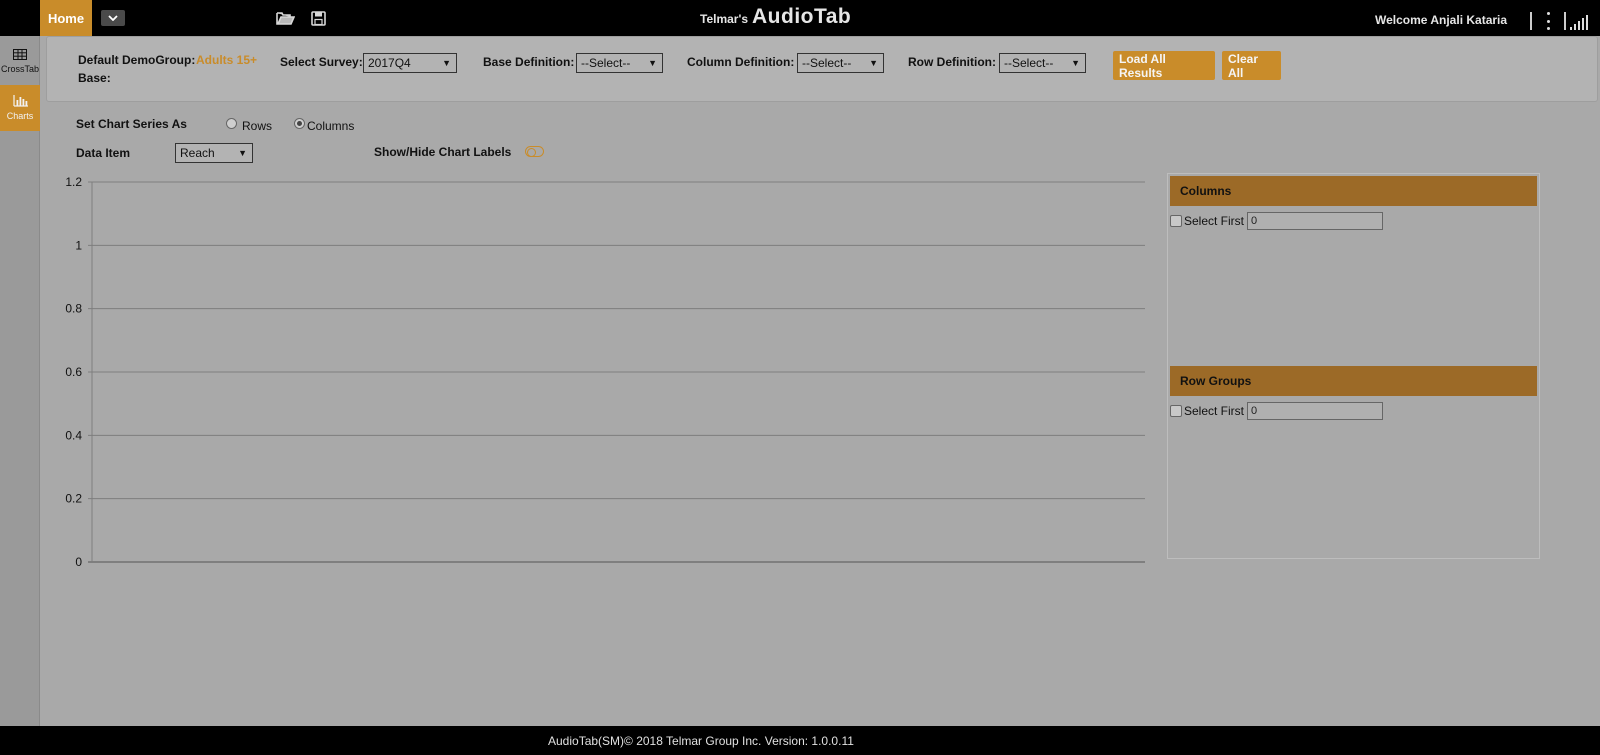  I want to click on survey-select: 2017Q4 ▼, so click(410, 63).